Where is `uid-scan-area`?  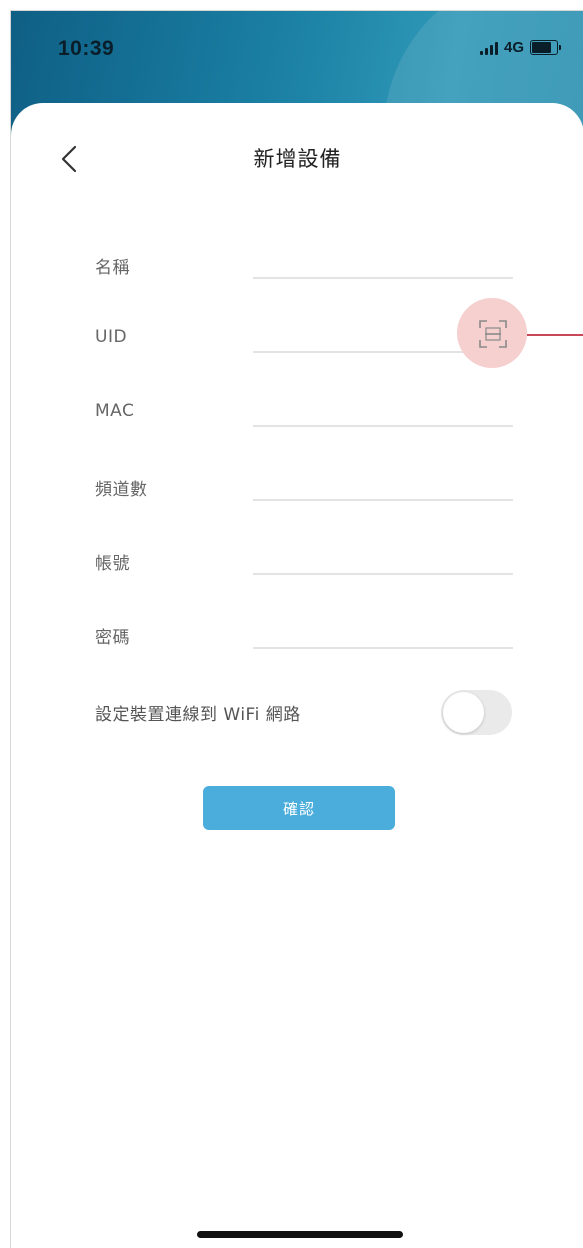
uid-scan-area is located at coordinates (497, 338).